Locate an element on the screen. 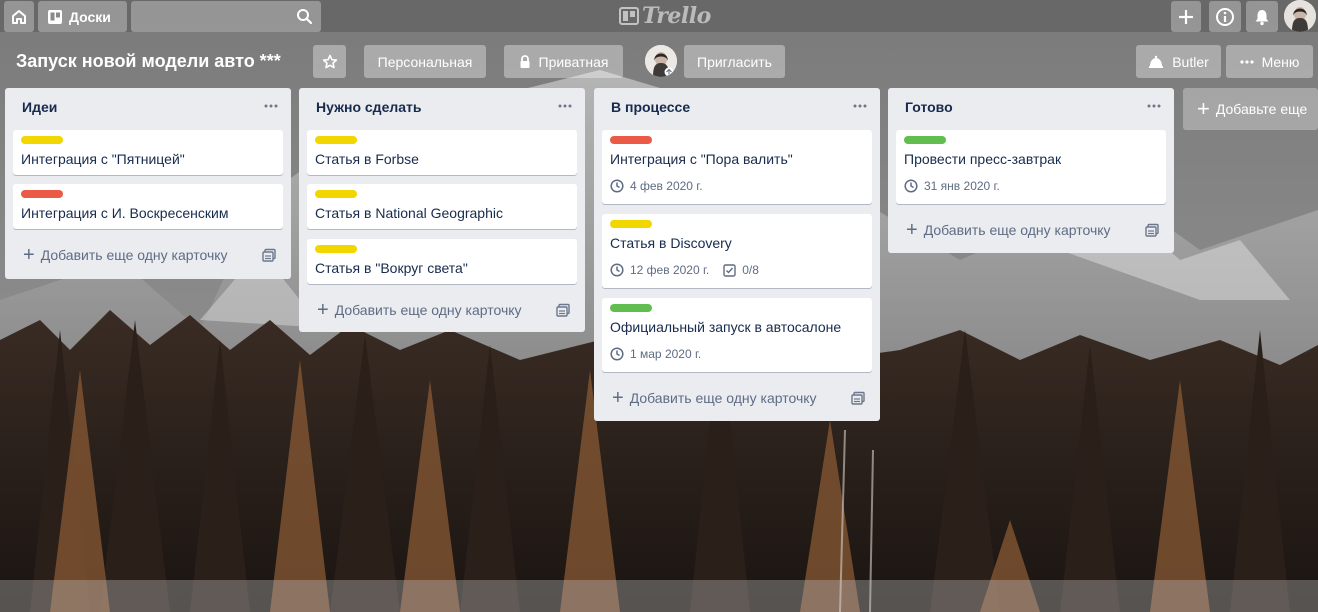  card: Статья в Forbse is located at coordinates (442, 152).